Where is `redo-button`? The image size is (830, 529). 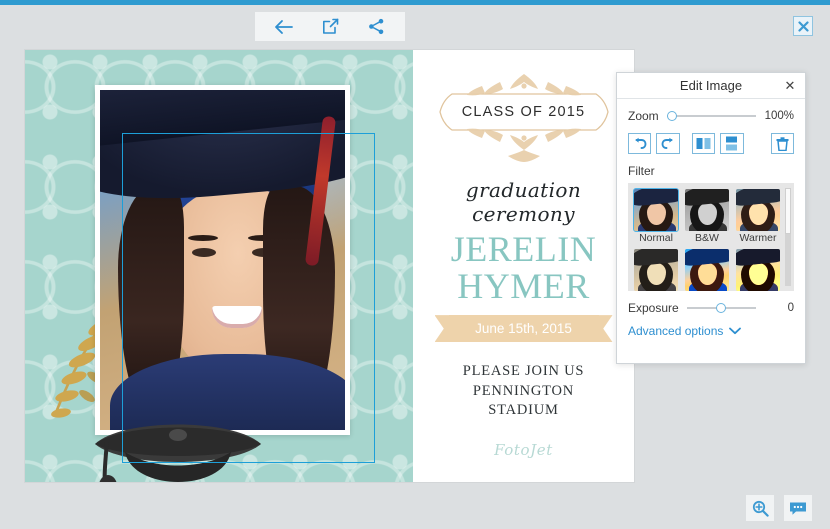 redo-button is located at coordinates (668, 143).